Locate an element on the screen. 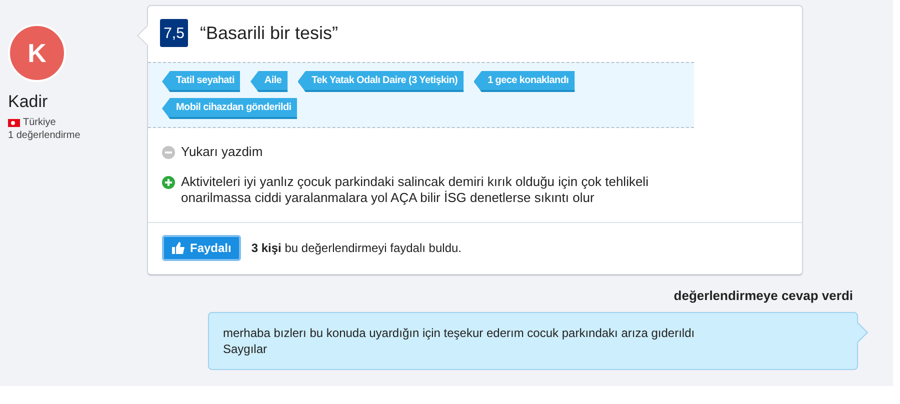 The width and height of the screenshot is (900, 404). flag-icon is located at coordinates (14, 122).